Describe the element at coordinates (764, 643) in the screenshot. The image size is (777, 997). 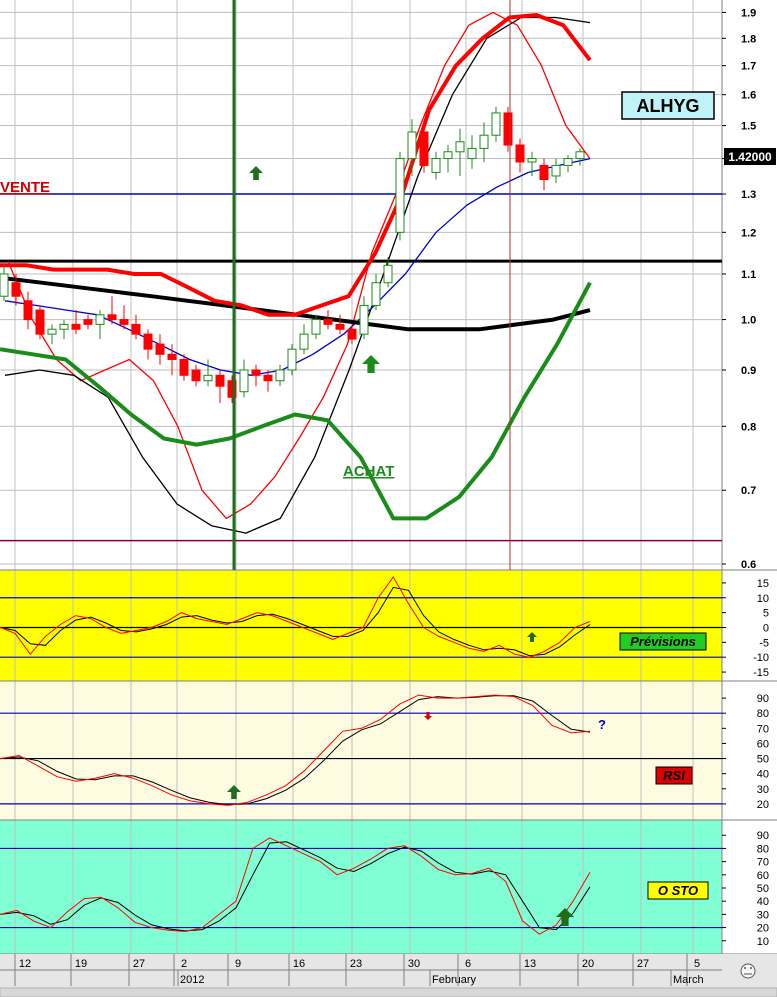
I see `indicator-tick-label: -5` at that location.